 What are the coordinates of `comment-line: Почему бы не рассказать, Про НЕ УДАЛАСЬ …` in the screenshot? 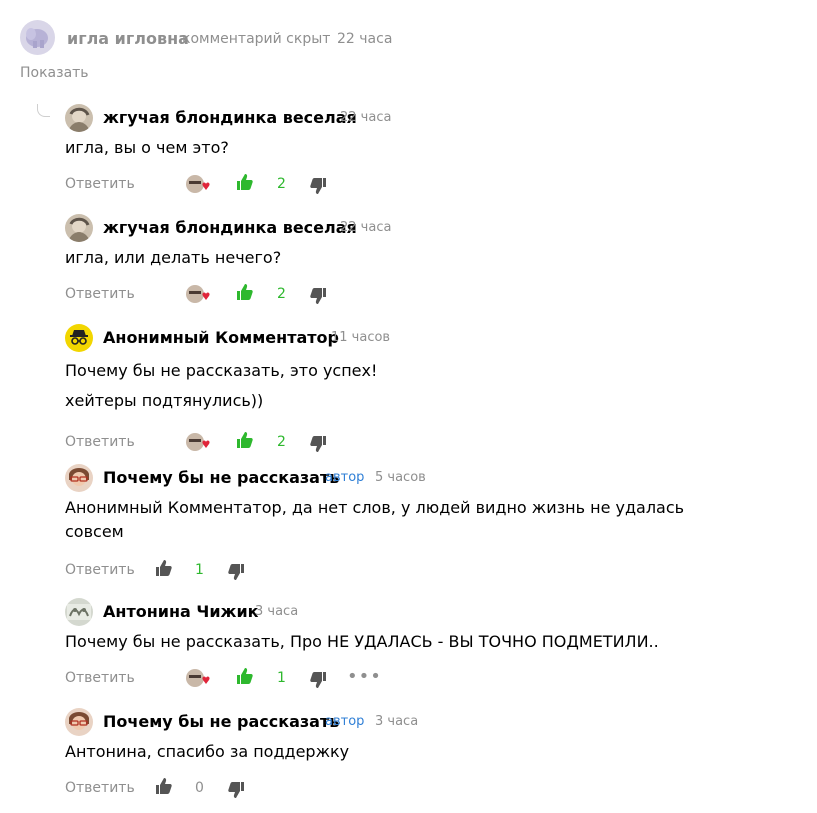 It's located at (362, 641).